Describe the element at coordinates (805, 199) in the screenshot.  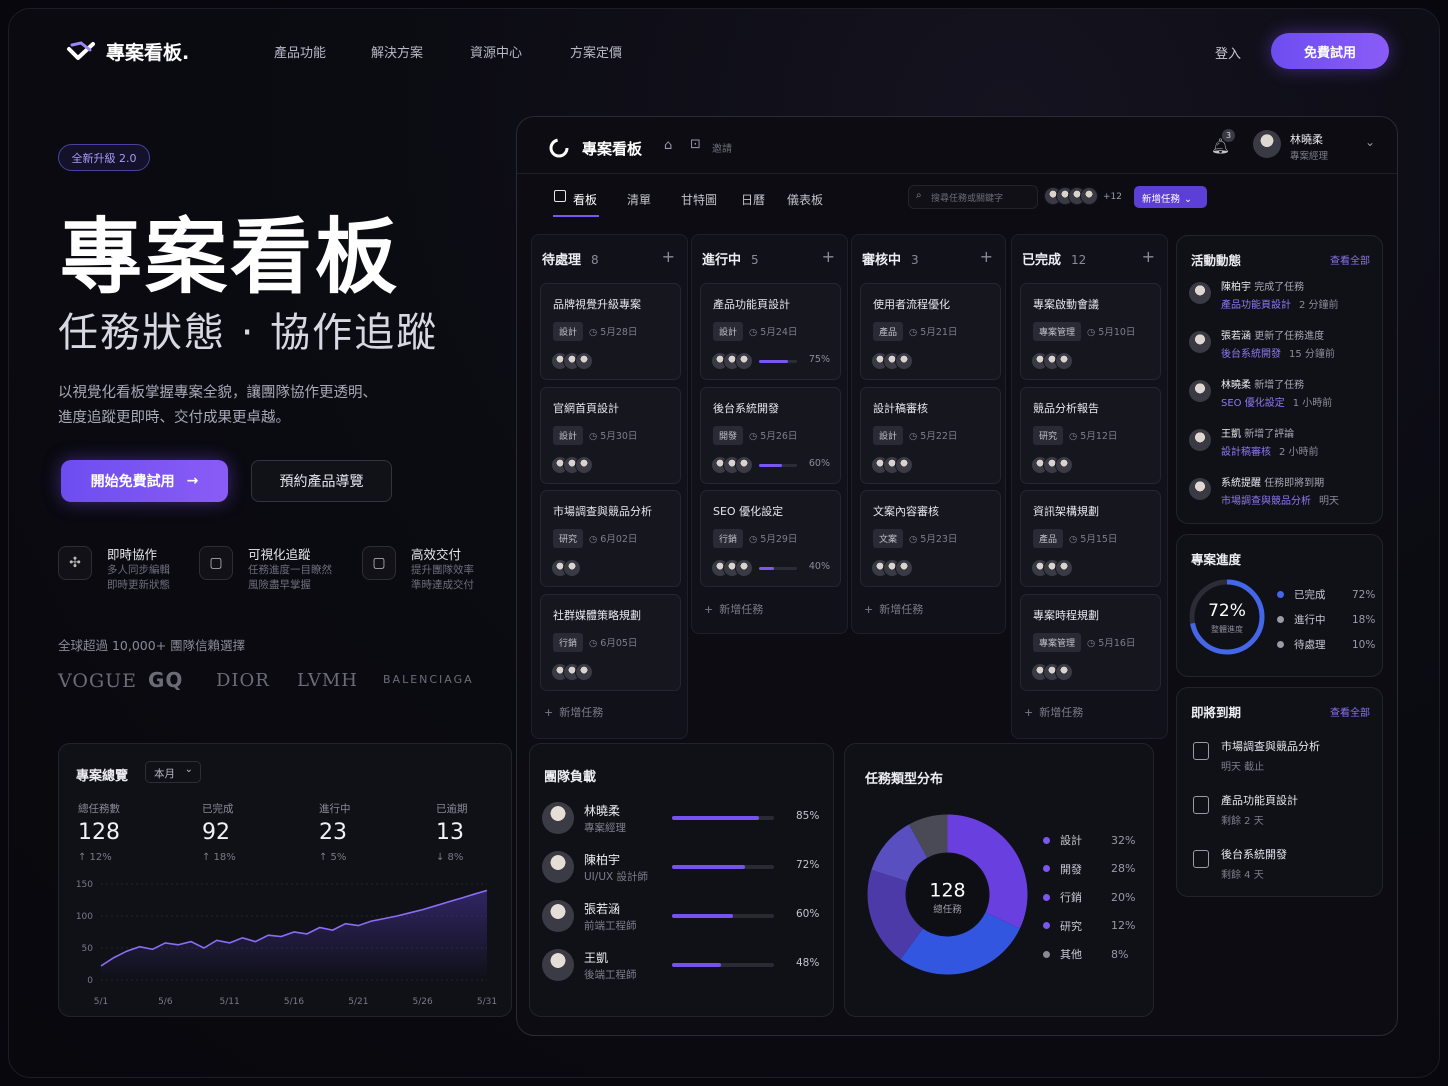
I see `tab-dashboard: 儀表板` at that location.